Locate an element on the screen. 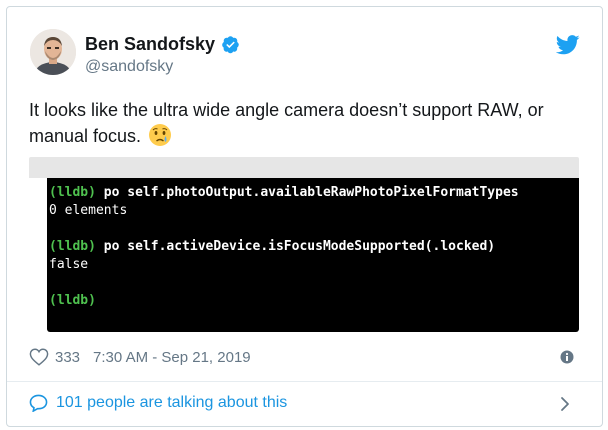 The image size is (608, 430). speech-bubble-icon is located at coordinates (38, 403).